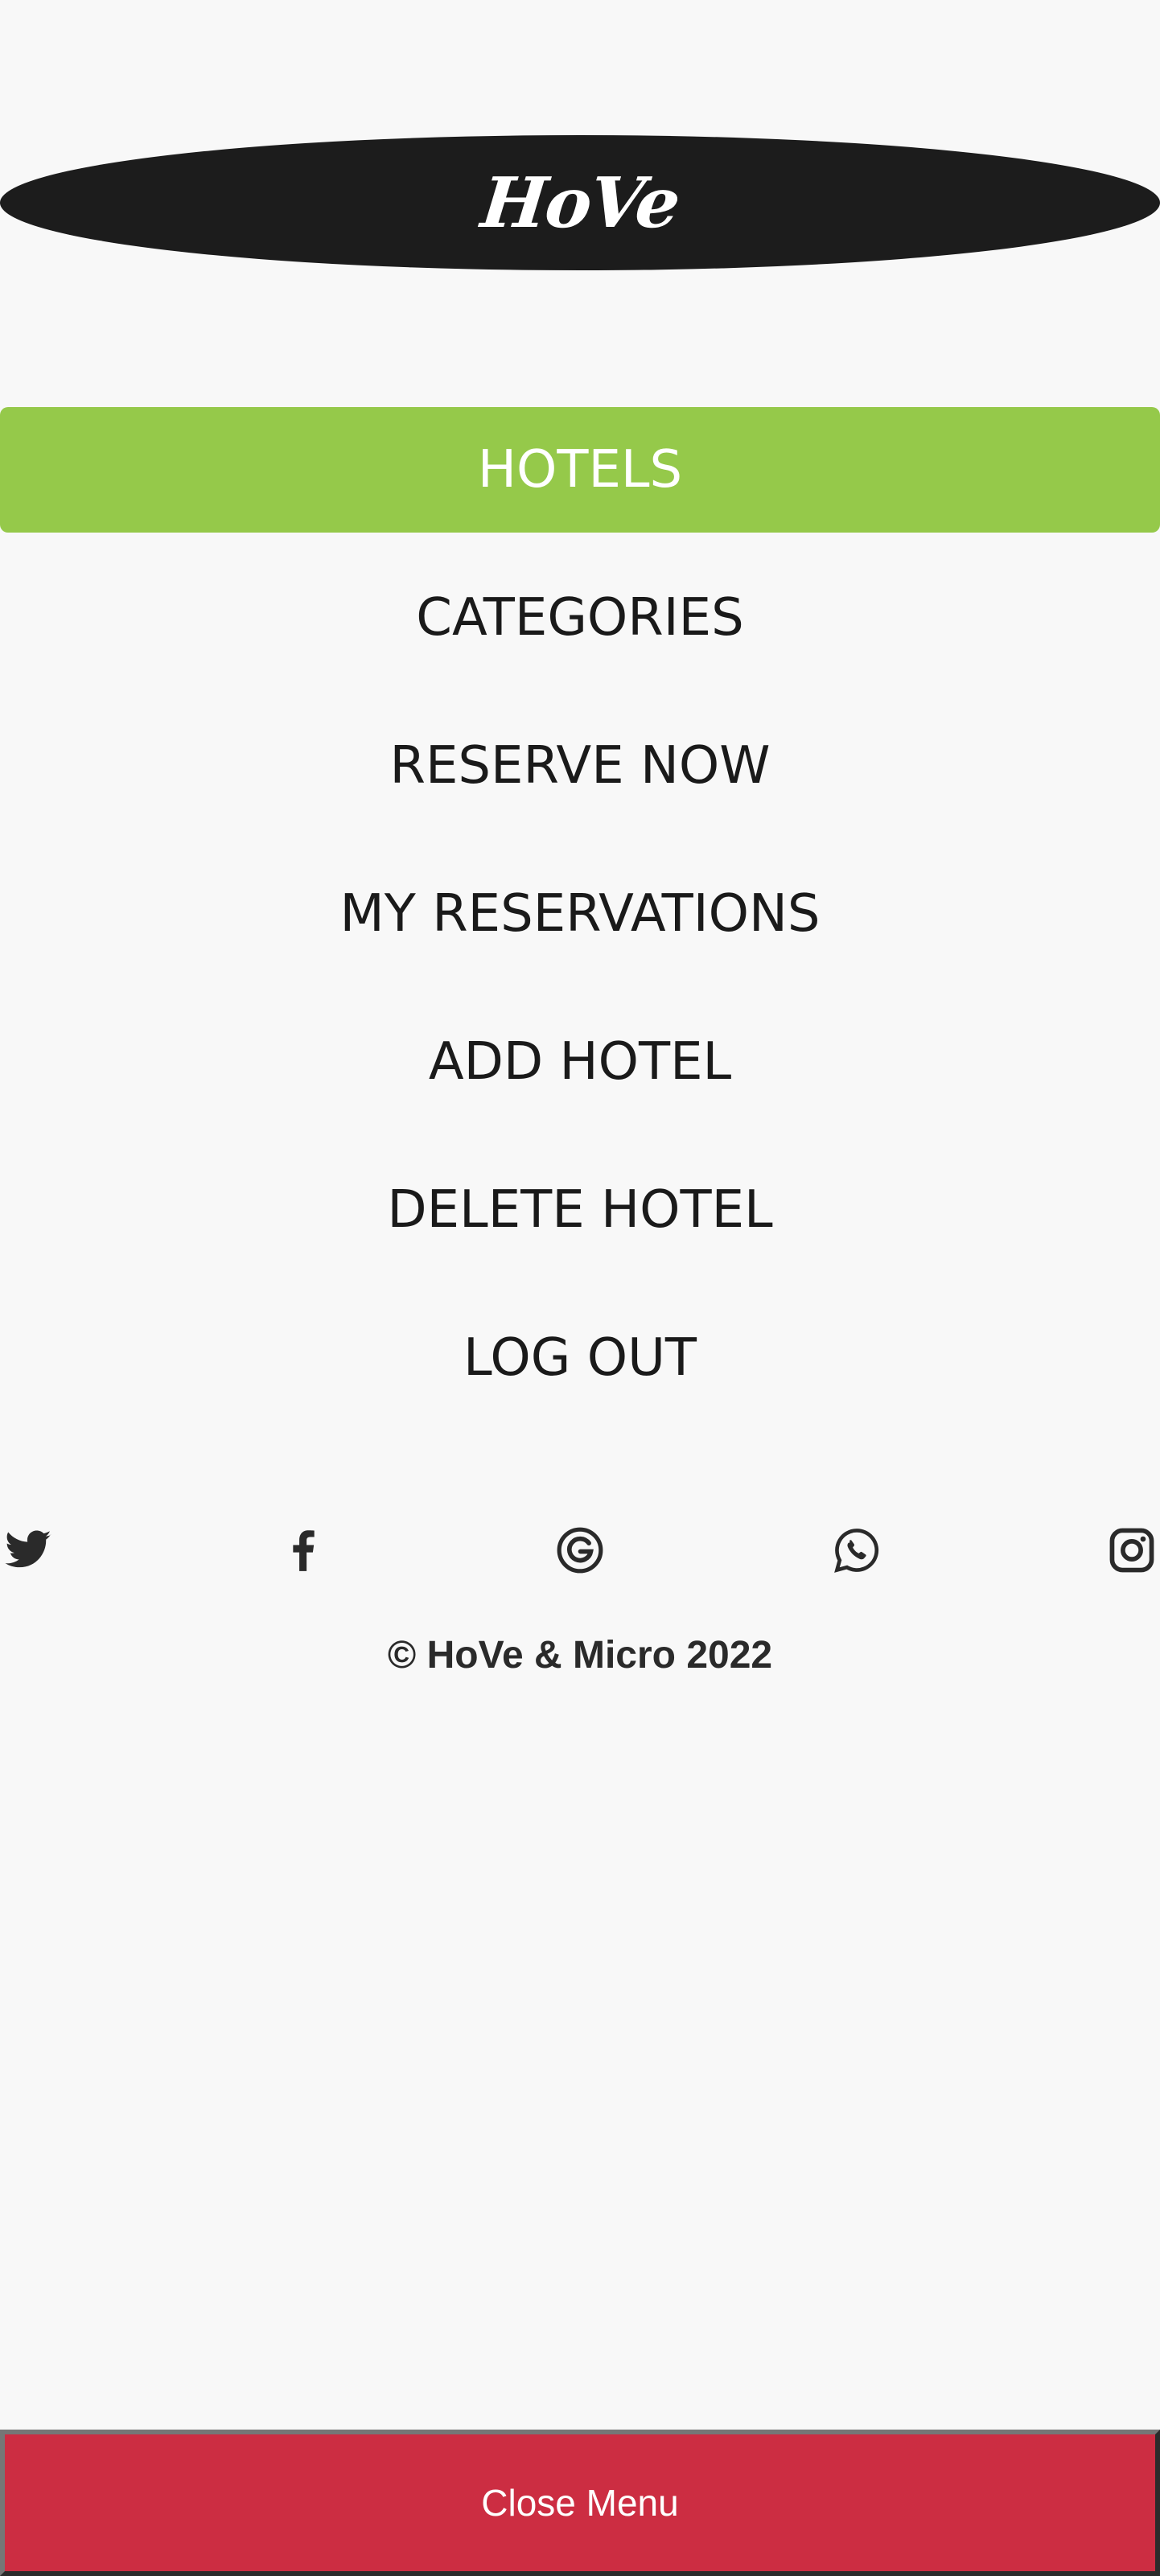  What do you see at coordinates (580, 2503) in the screenshot?
I see `close-menu-button: Close Menu` at bounding box center [580, 2503].